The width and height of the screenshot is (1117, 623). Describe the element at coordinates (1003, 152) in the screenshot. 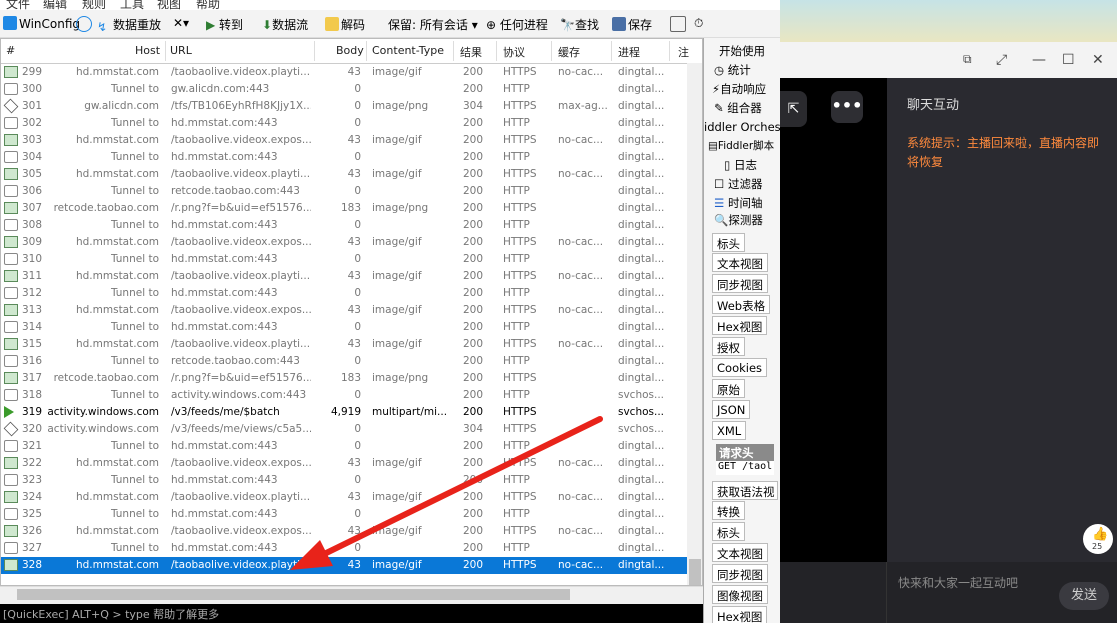

I see `system-notice: 系统提示：主播回来啦，直播内容即将恢复` at that location.